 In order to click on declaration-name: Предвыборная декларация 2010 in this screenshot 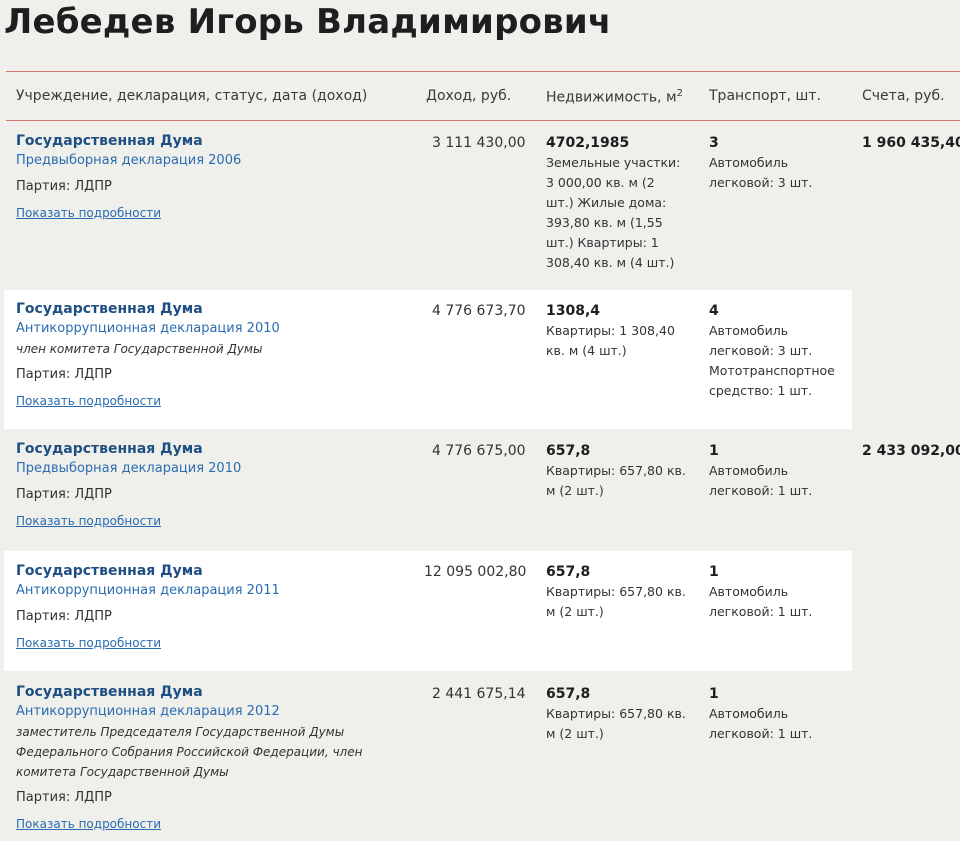, I will do `click(129, 468)`.